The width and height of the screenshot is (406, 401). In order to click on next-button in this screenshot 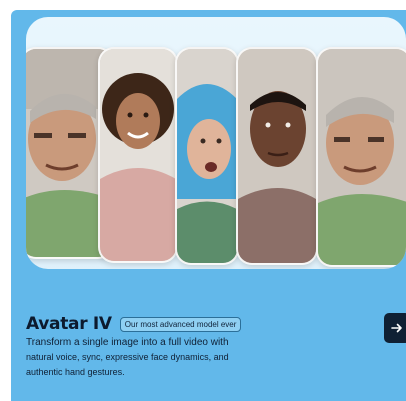, I will do `click(395, 328)`.